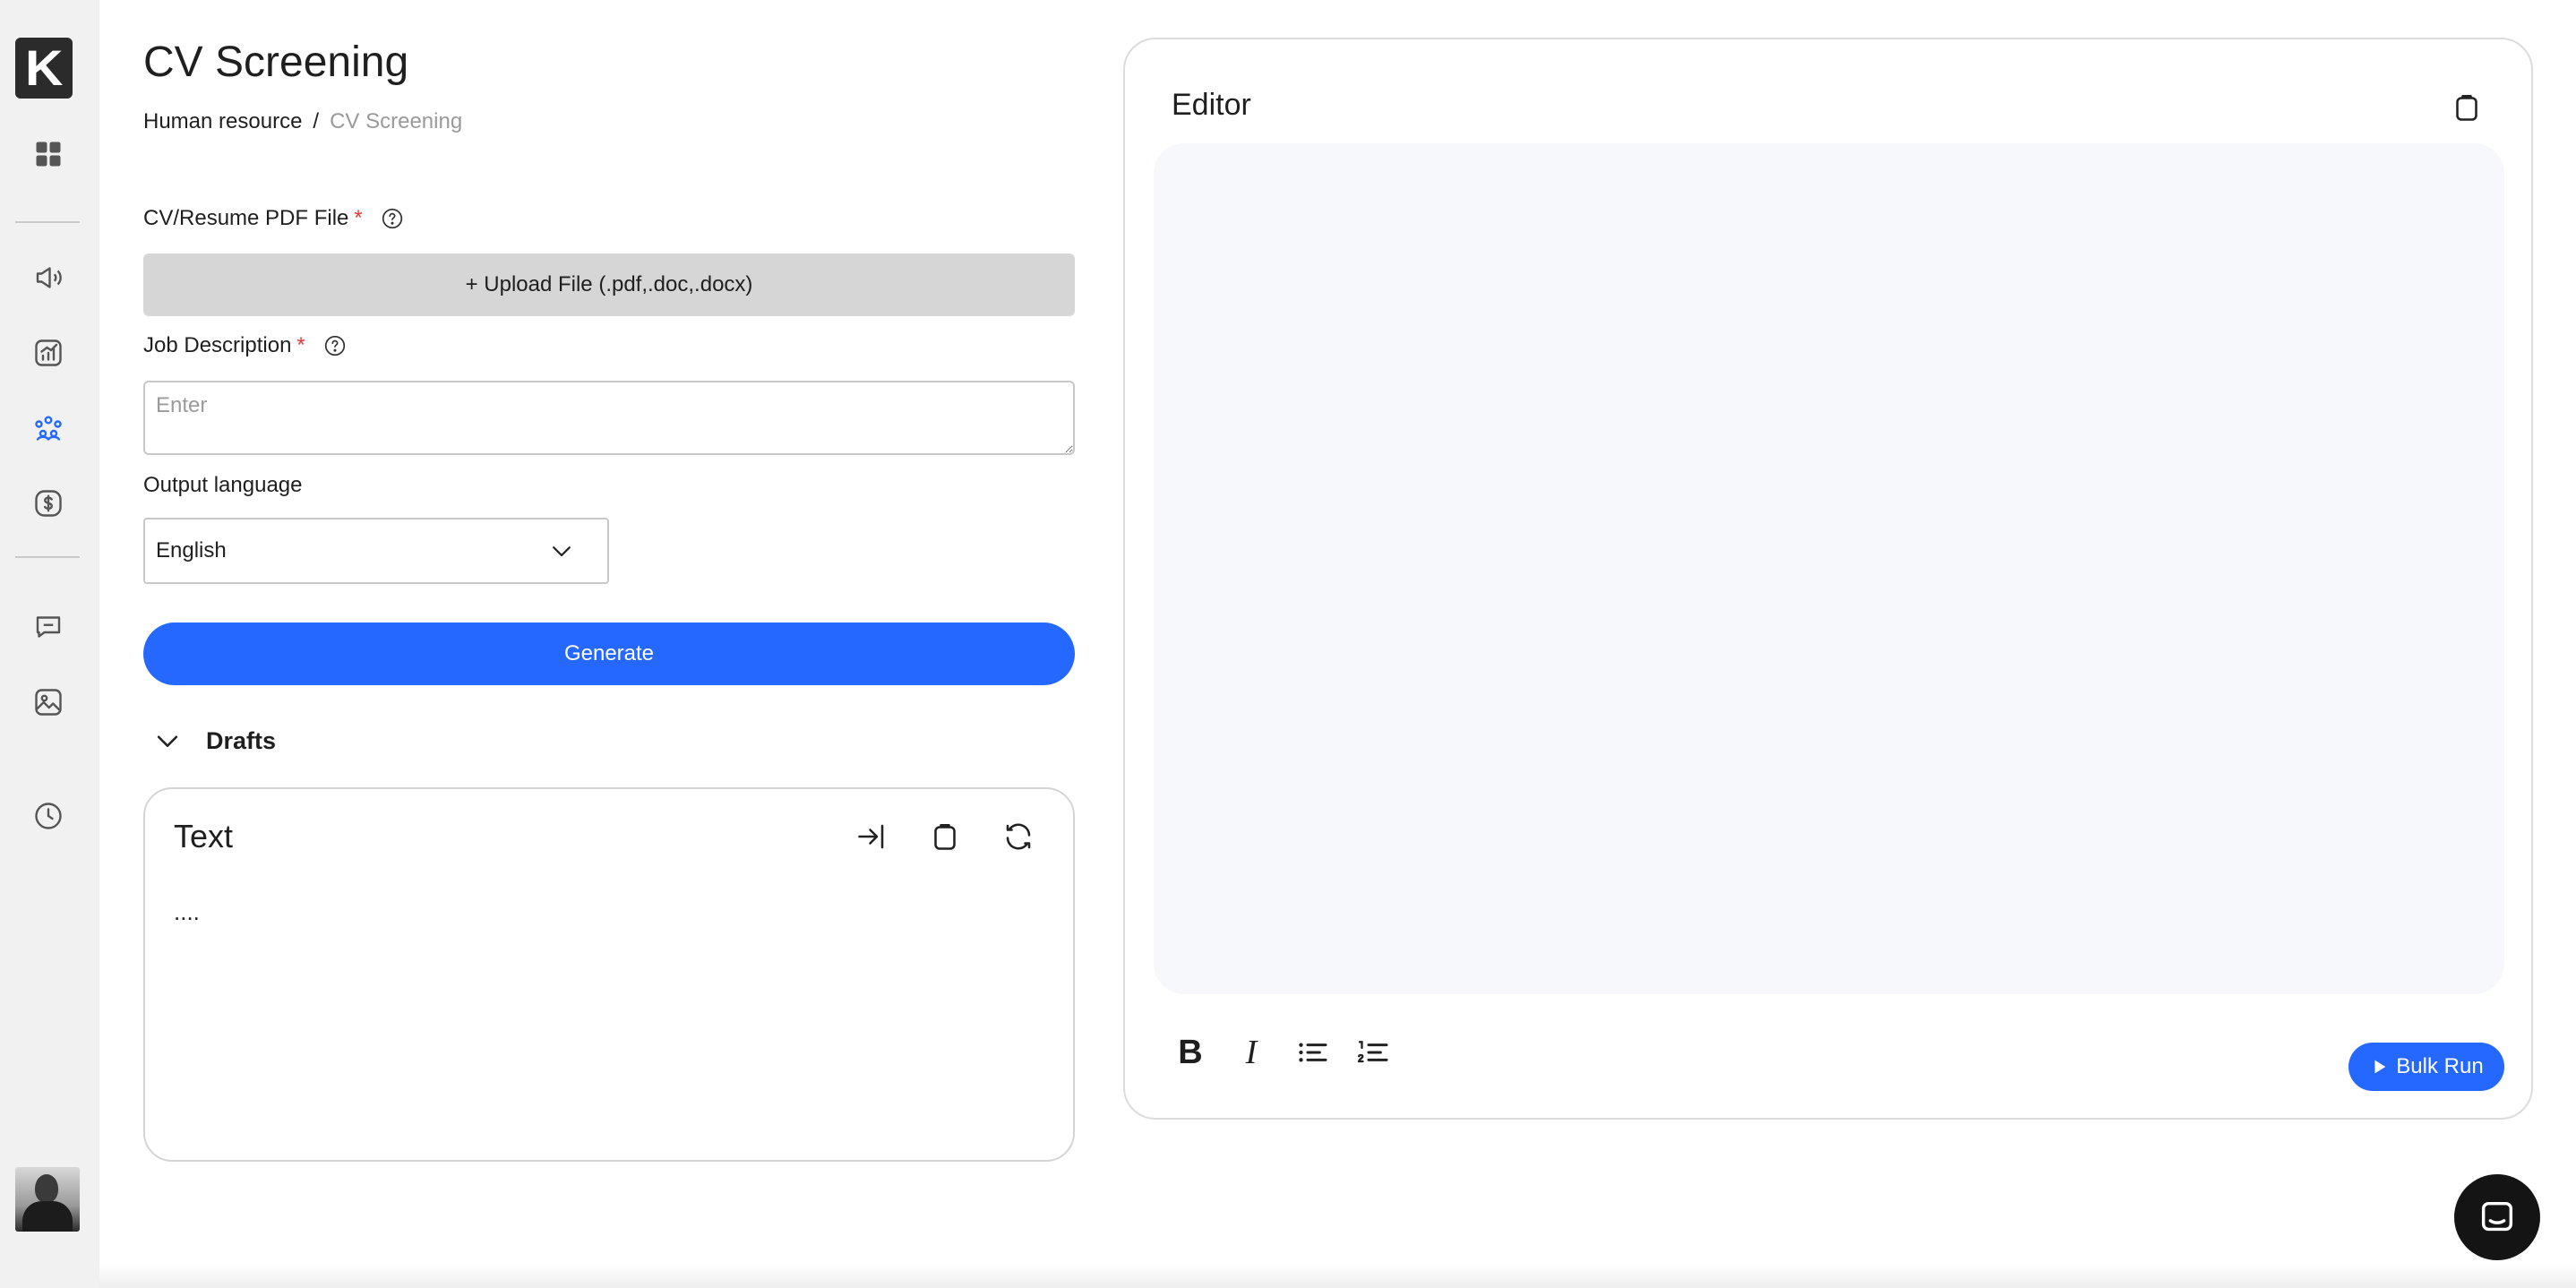  Describe the element at coordinates (204, 836) in the screenshot. I see `draft-title: Text` at that location.